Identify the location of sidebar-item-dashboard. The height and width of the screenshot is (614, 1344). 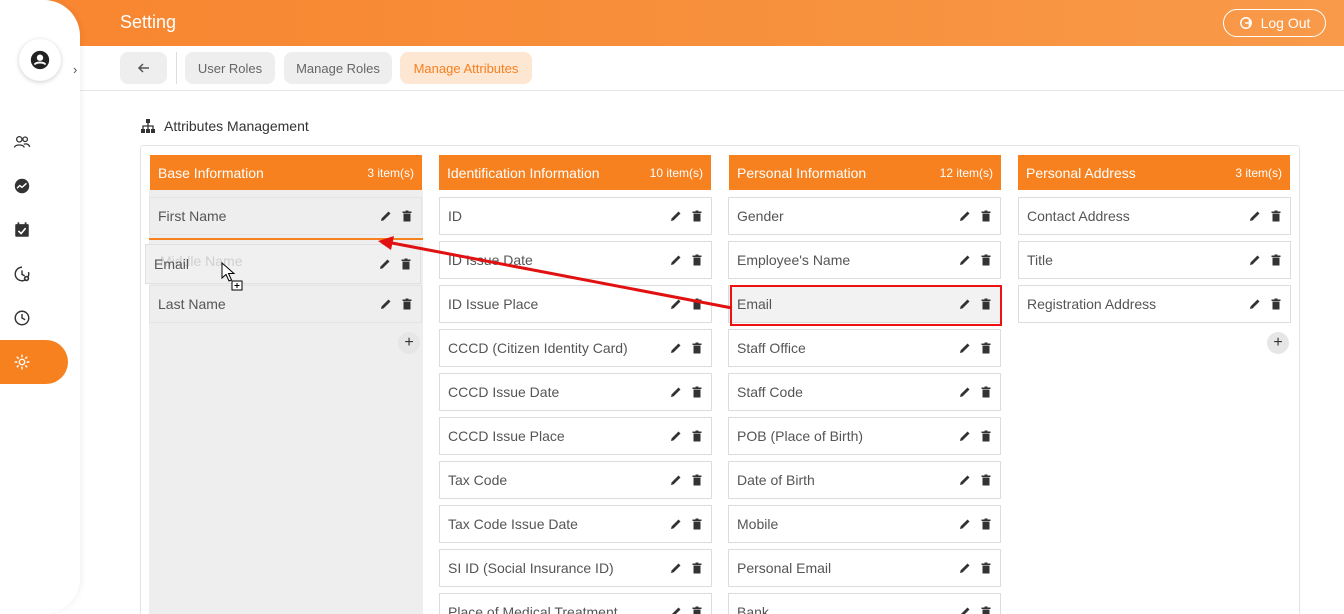
(22, 186).